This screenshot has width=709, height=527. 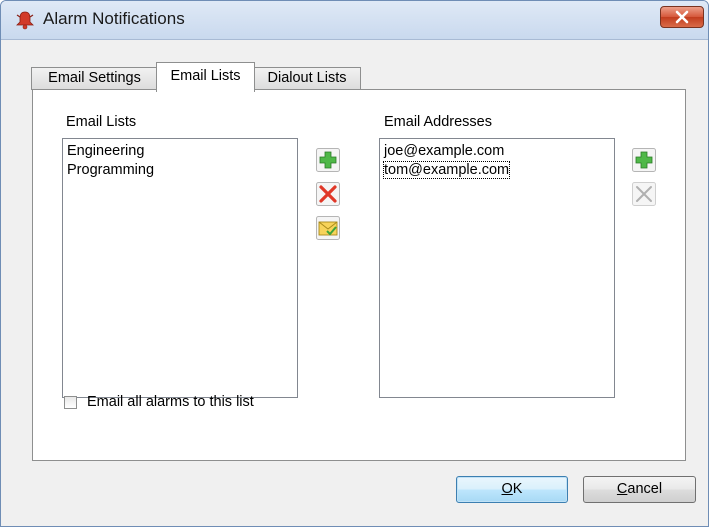 I want to click on ok-label: K, so click(x=517, y=489).